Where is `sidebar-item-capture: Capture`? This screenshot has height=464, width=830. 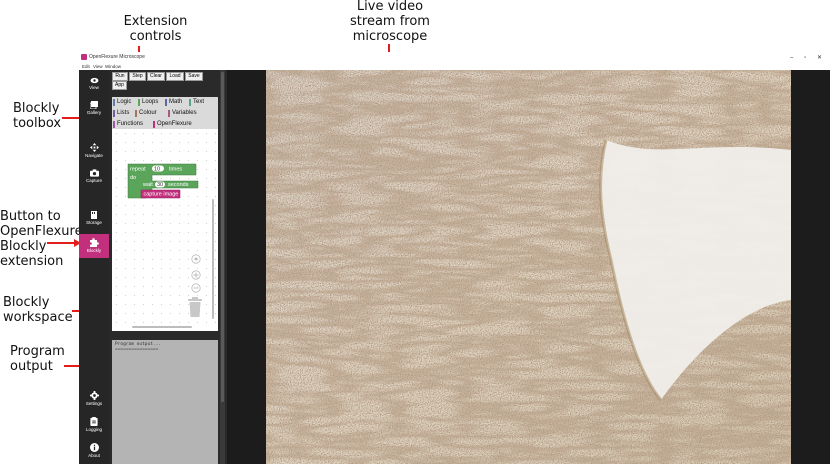 sidebar-item-capture: Capture is located at coordinates (94, 178).